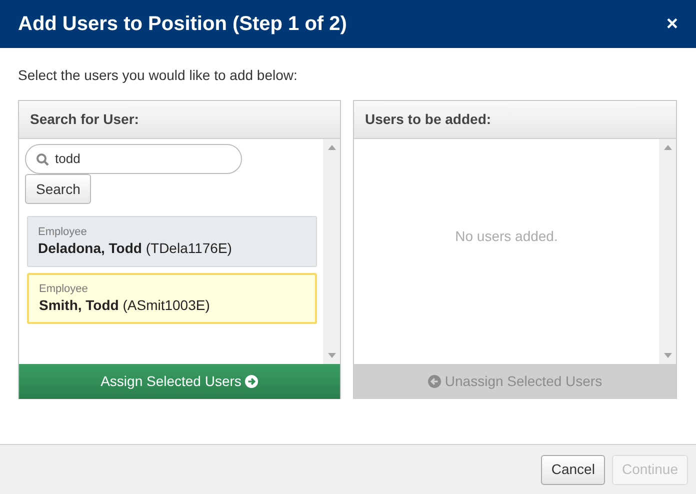 The height and width of the screenshot is (494, 696). What do you see at coordinates (672, 24) in the screenshot?
I see `close-button: ×` at bounding box center [672, 24].